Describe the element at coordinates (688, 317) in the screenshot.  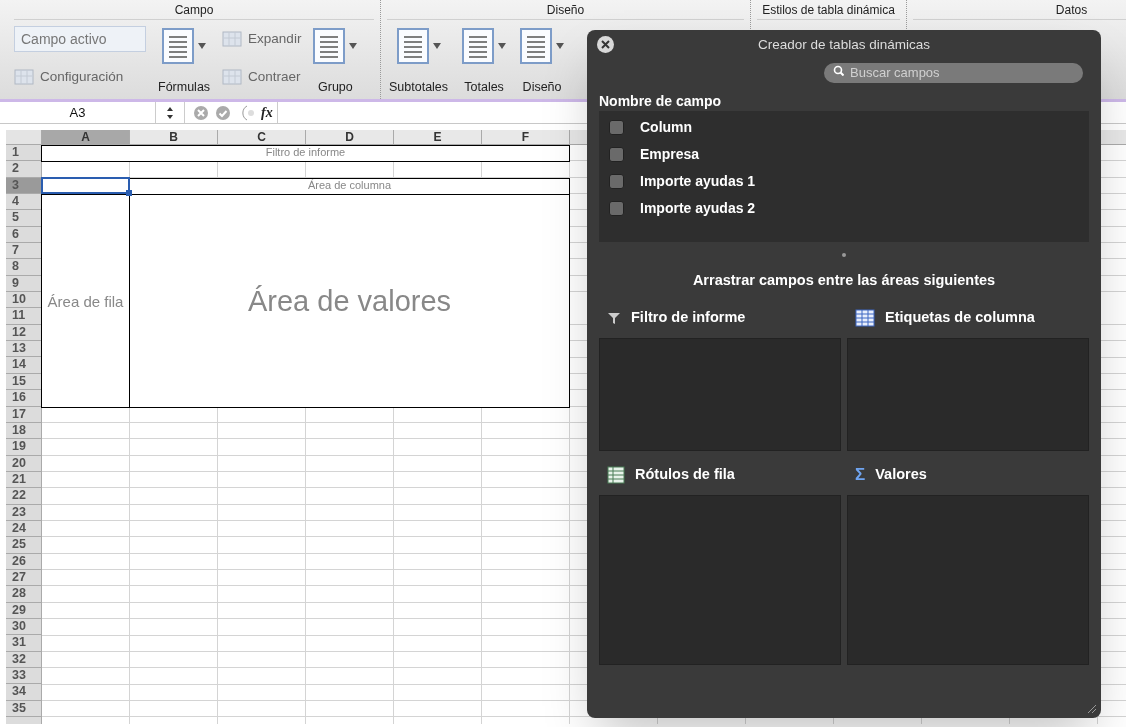
I see `area-heading: Filtro de informe` at that location.